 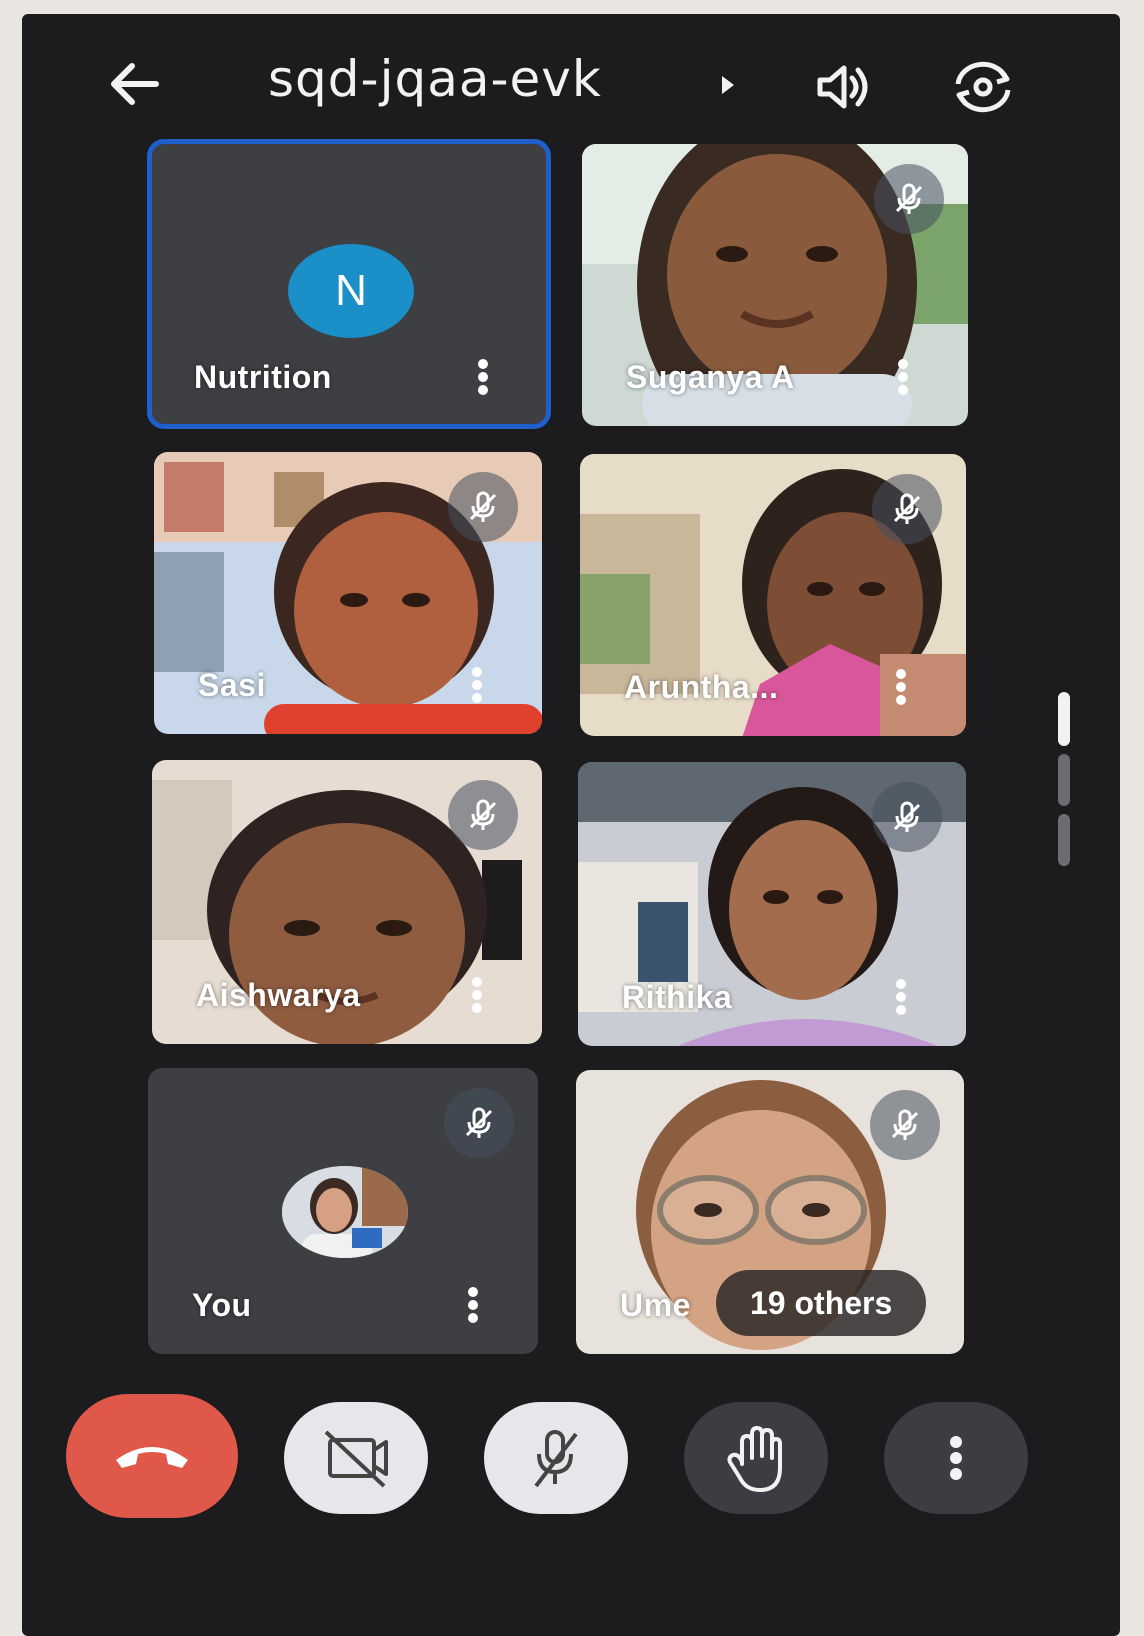 I want to click on participant-name: Suganya A, so click(x=710, y=377).